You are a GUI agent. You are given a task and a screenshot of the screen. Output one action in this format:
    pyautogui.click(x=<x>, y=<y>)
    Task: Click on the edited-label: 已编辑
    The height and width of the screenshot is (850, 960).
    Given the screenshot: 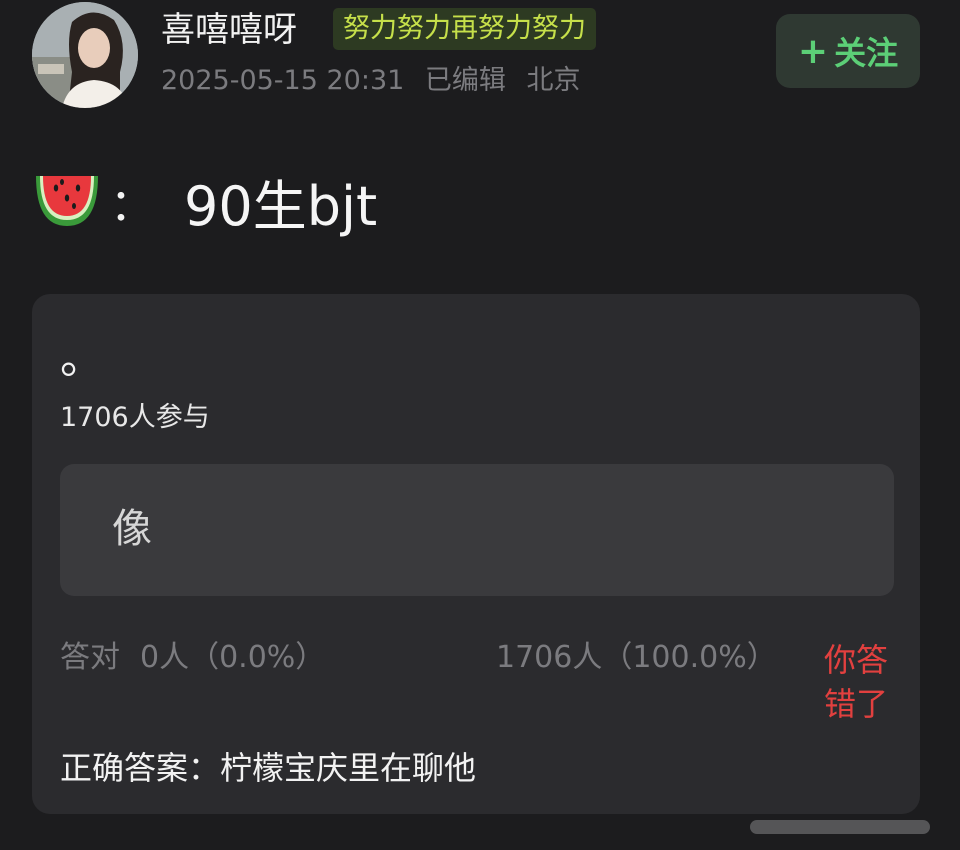 What is the action you would take?
    pyautogui.click(x=465, y=80)
    